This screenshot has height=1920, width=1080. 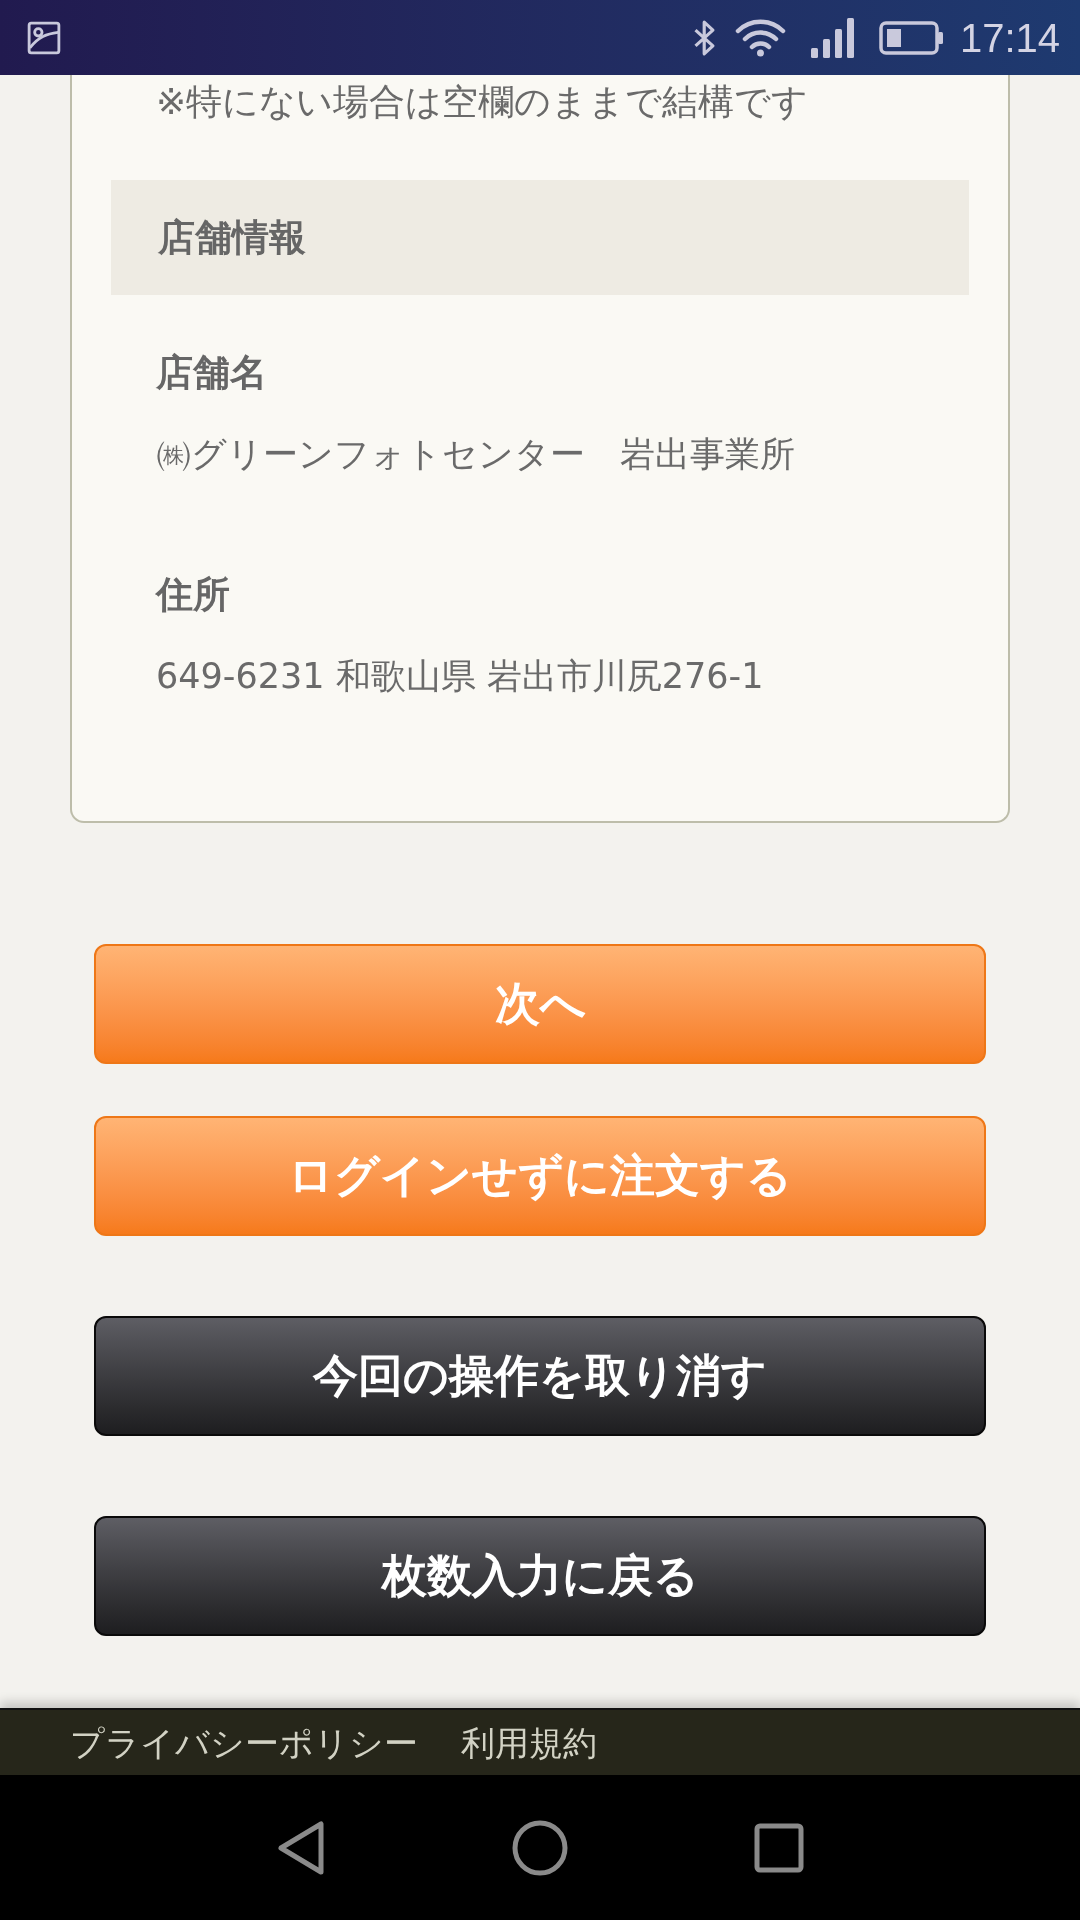 I want to click on field-label: 店舗名, so click(x=212, y=373).